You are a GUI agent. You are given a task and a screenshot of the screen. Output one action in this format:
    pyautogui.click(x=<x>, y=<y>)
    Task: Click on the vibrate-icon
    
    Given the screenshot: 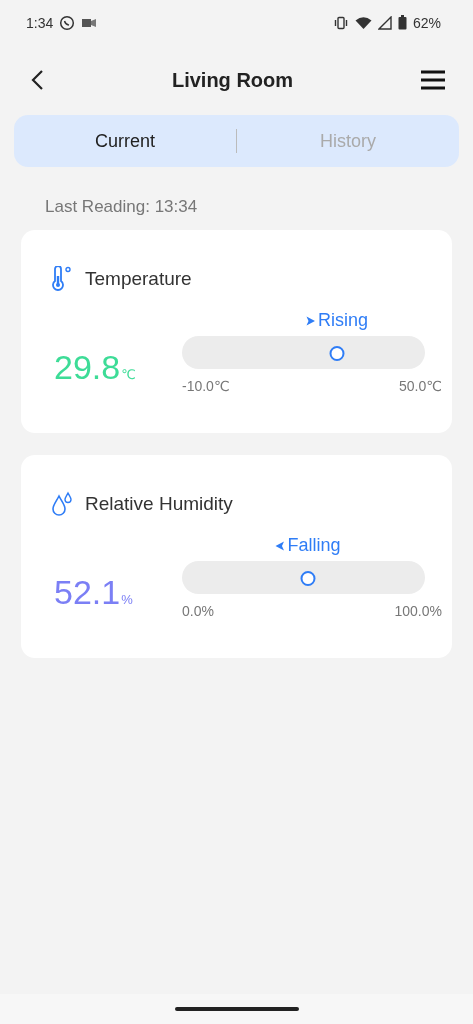 What is the action you would take?
    pyautogui.click(x=340, y=22)
    